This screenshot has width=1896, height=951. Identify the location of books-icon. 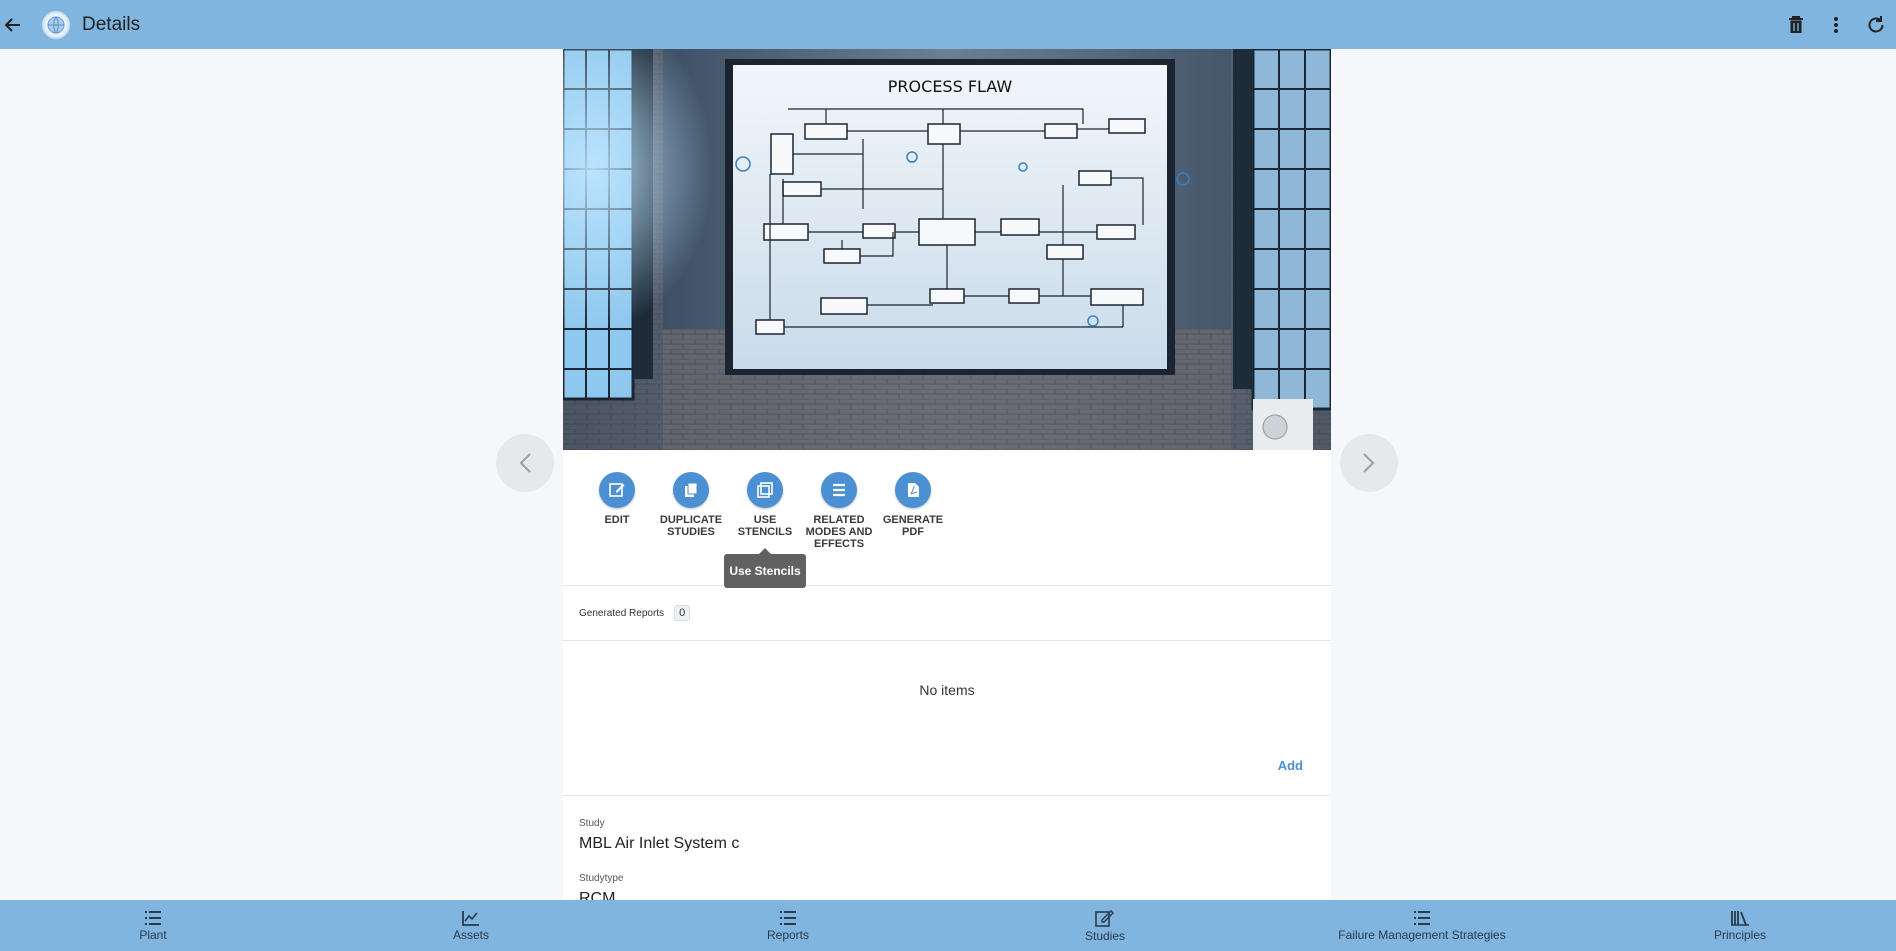
(1740, 918).